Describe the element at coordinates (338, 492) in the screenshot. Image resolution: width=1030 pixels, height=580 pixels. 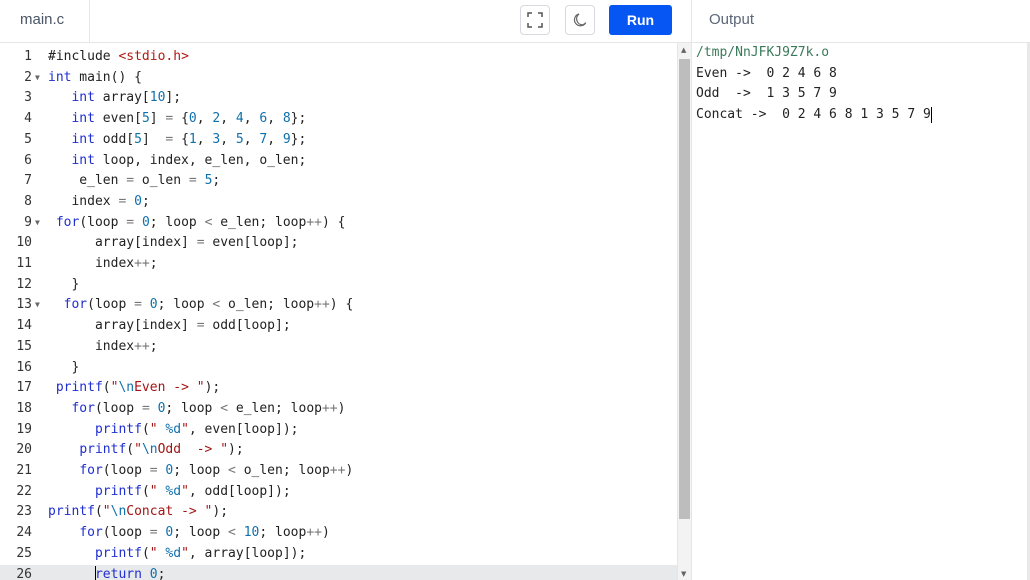
I see `code-line: 22 printf(" %d", odd[loop]);` at that location.